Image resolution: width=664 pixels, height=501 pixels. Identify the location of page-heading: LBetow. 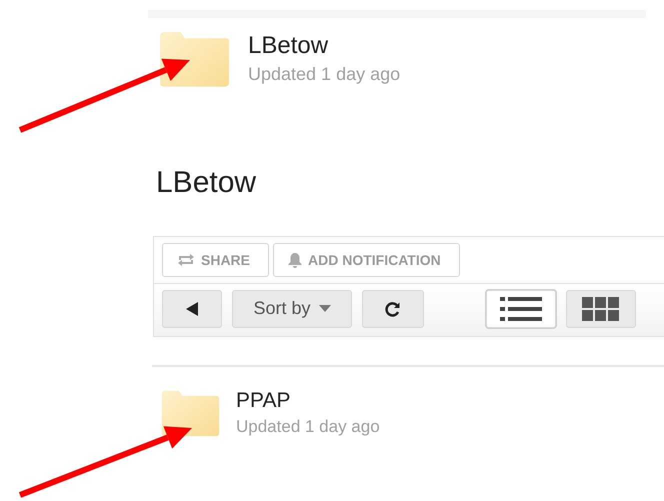
(207, 183).